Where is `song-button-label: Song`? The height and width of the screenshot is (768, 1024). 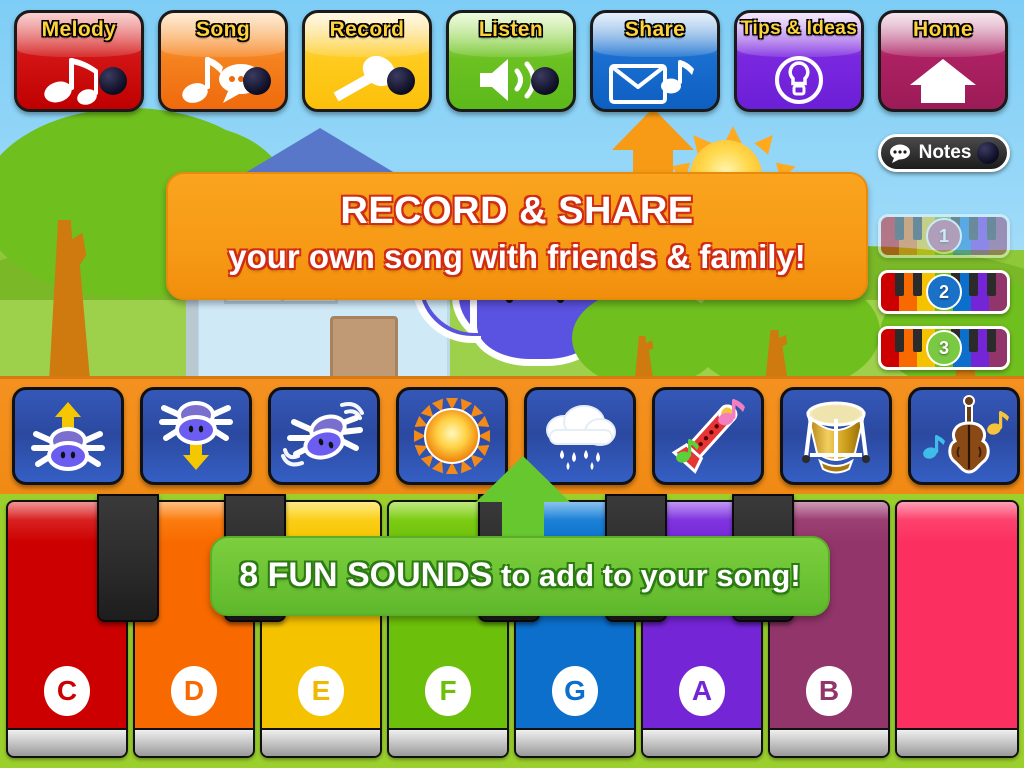
song-button-label: Song is located at coordinates (223, 29).